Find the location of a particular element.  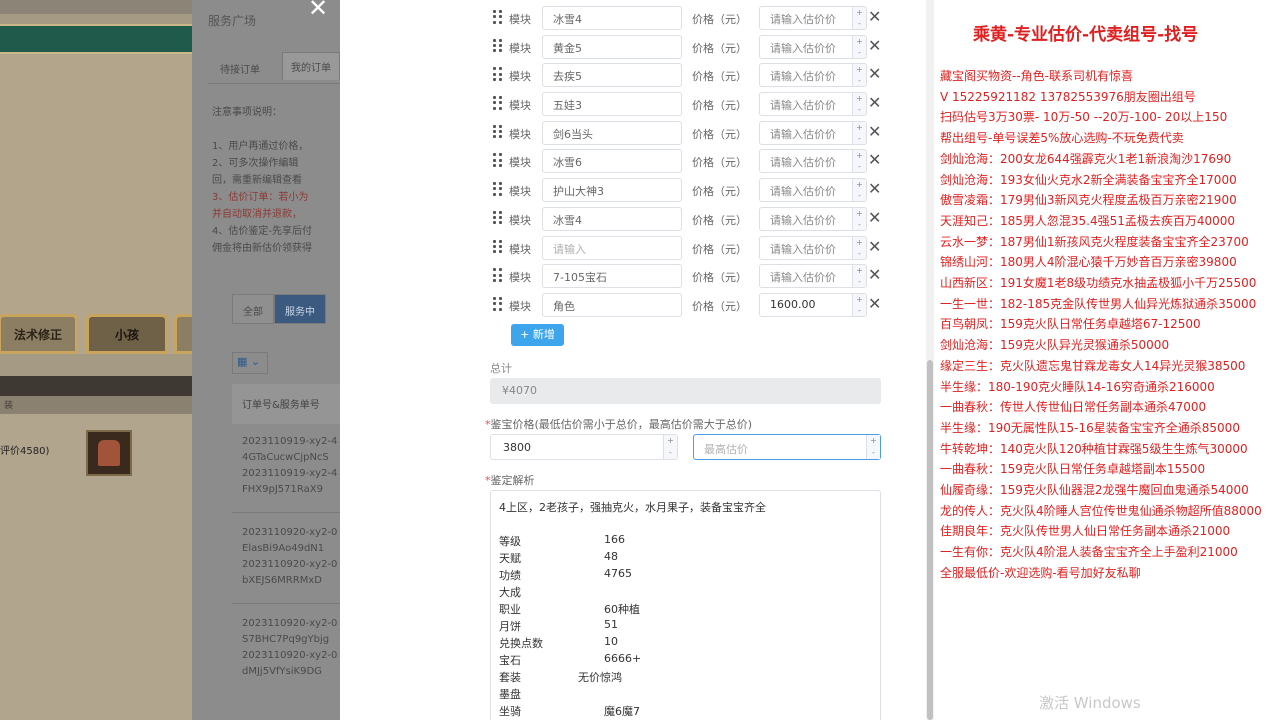

module-row: 模块 角色 价格（元） 1600.00 + - ✕ is located at coordinates (690, 305).